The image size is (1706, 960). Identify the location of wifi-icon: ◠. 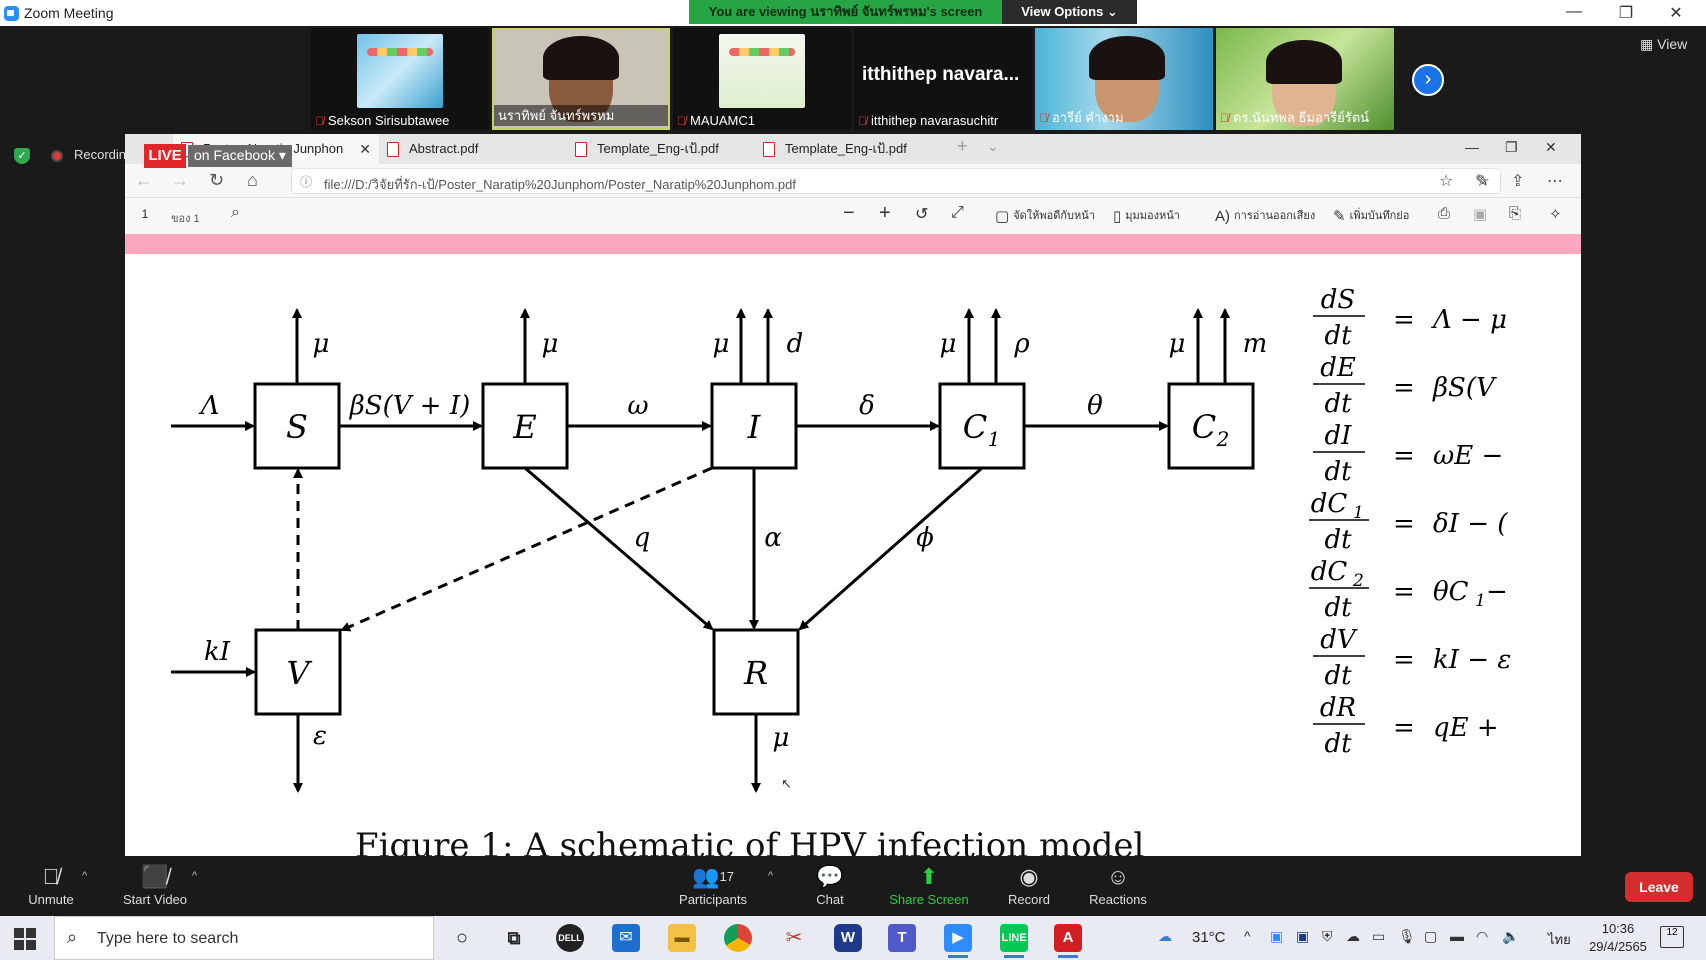
(1482, 936).